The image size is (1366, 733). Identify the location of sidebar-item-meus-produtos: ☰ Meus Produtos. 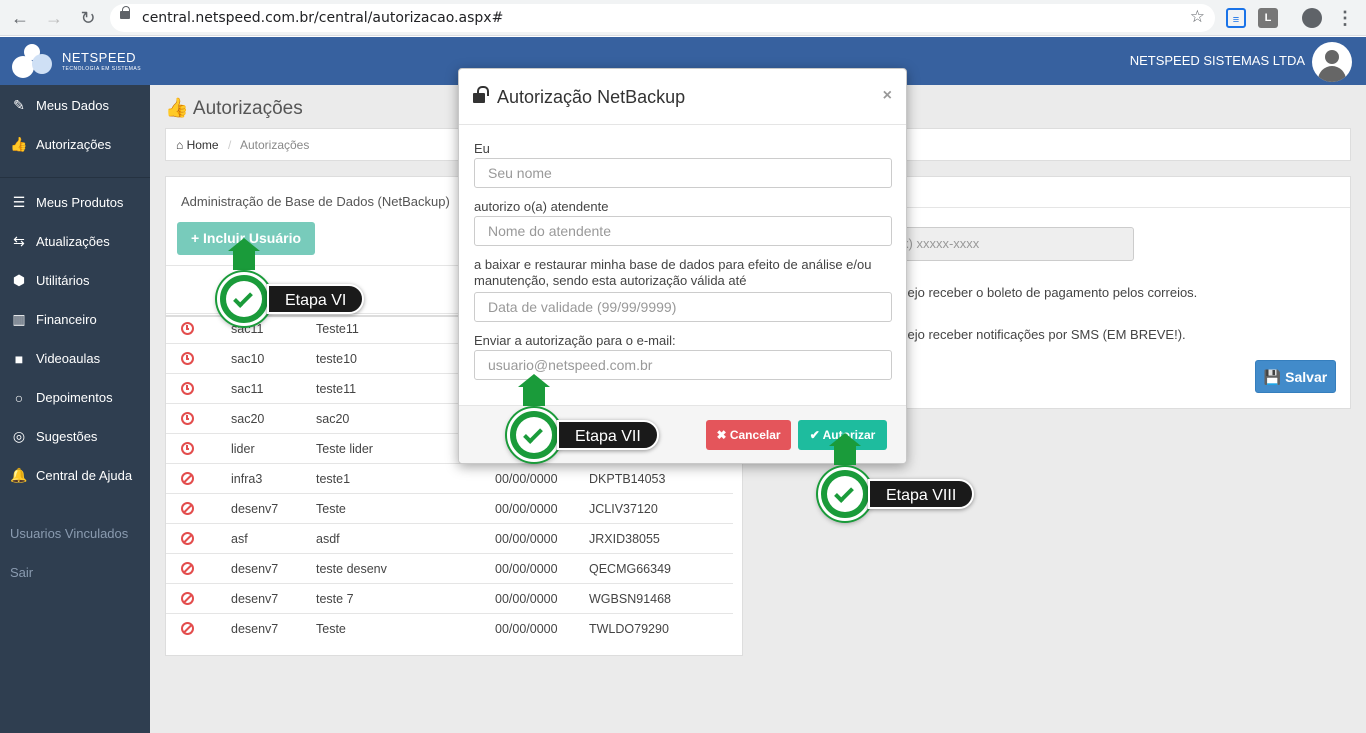
(75, 202).